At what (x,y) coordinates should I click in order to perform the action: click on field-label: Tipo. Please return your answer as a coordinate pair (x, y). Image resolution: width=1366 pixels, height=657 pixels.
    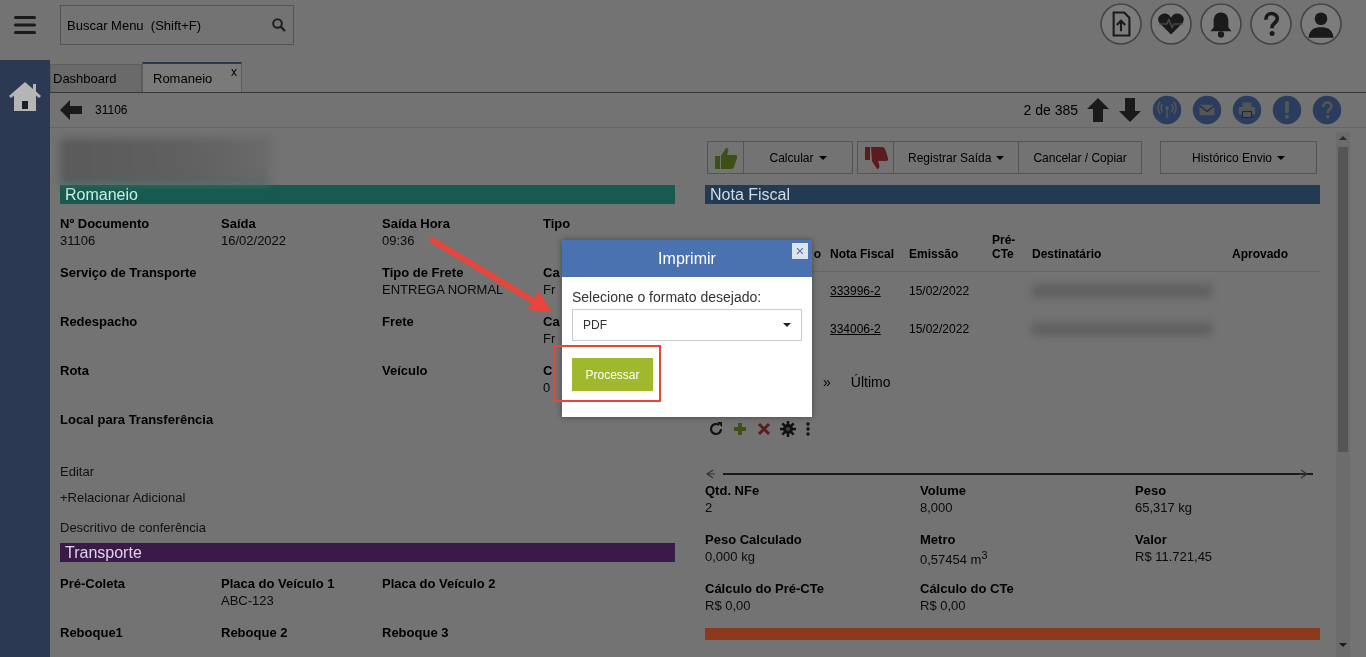
    Looking at the image, I should click on (557, 223).